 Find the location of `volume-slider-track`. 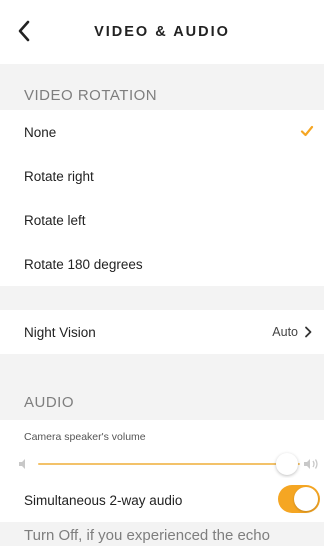

volume-slider-track is located at coordinates (169, 464).